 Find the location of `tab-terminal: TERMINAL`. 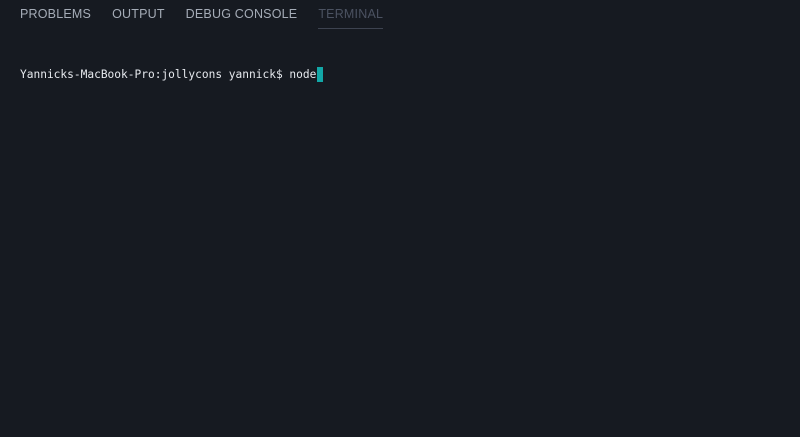

tab-terminal: TERMINAL is located at coordinates (351, 14).